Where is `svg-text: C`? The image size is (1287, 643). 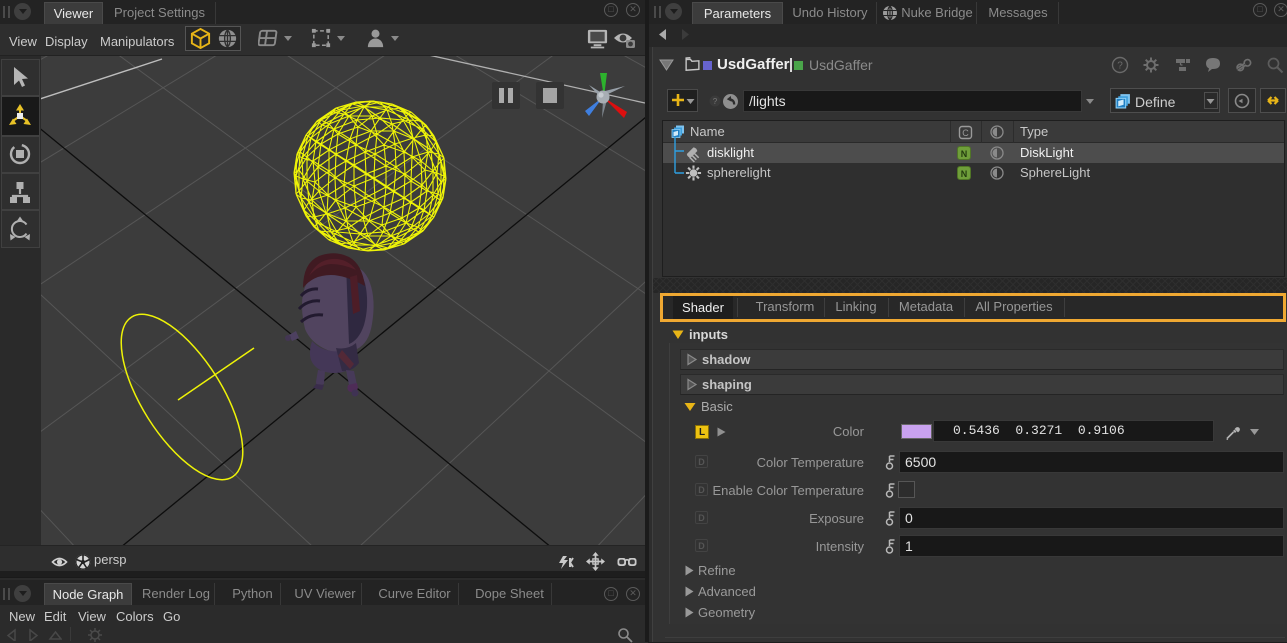 svg-text: C is located at coordinates (965, 133).